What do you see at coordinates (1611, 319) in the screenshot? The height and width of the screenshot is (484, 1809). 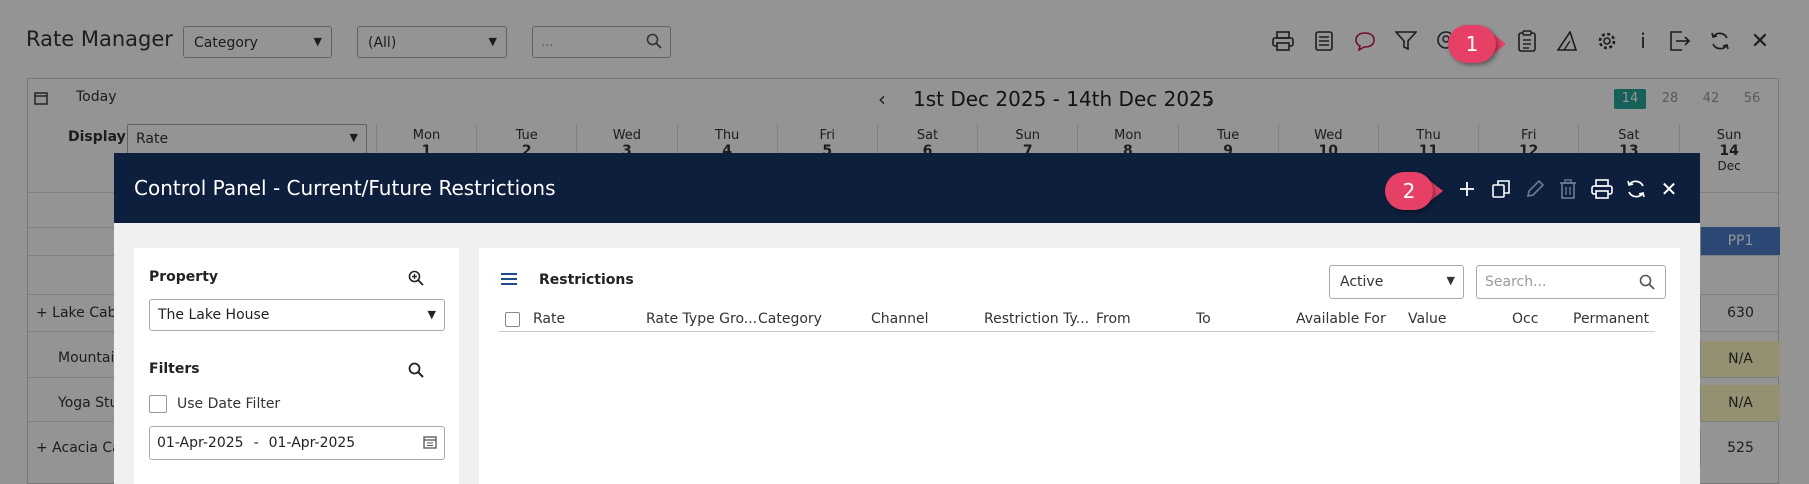 I see `column-header-permanent: Permanent` at bounding box center [1611, 319].